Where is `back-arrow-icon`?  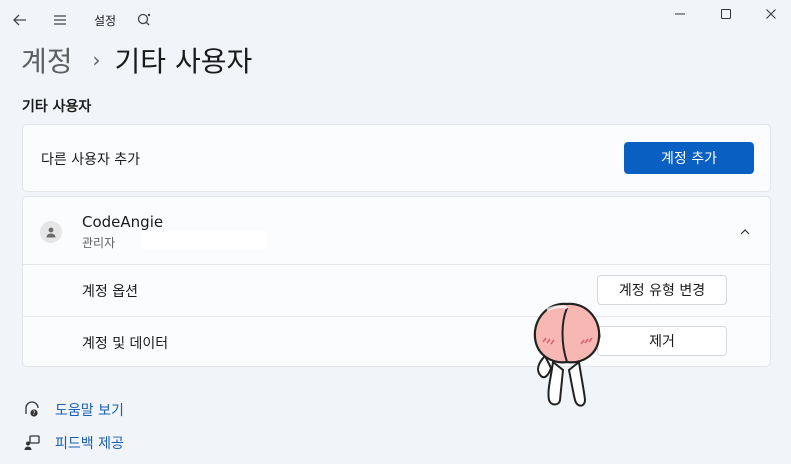 back-arrow-icon is located at coordinates (20, 20).